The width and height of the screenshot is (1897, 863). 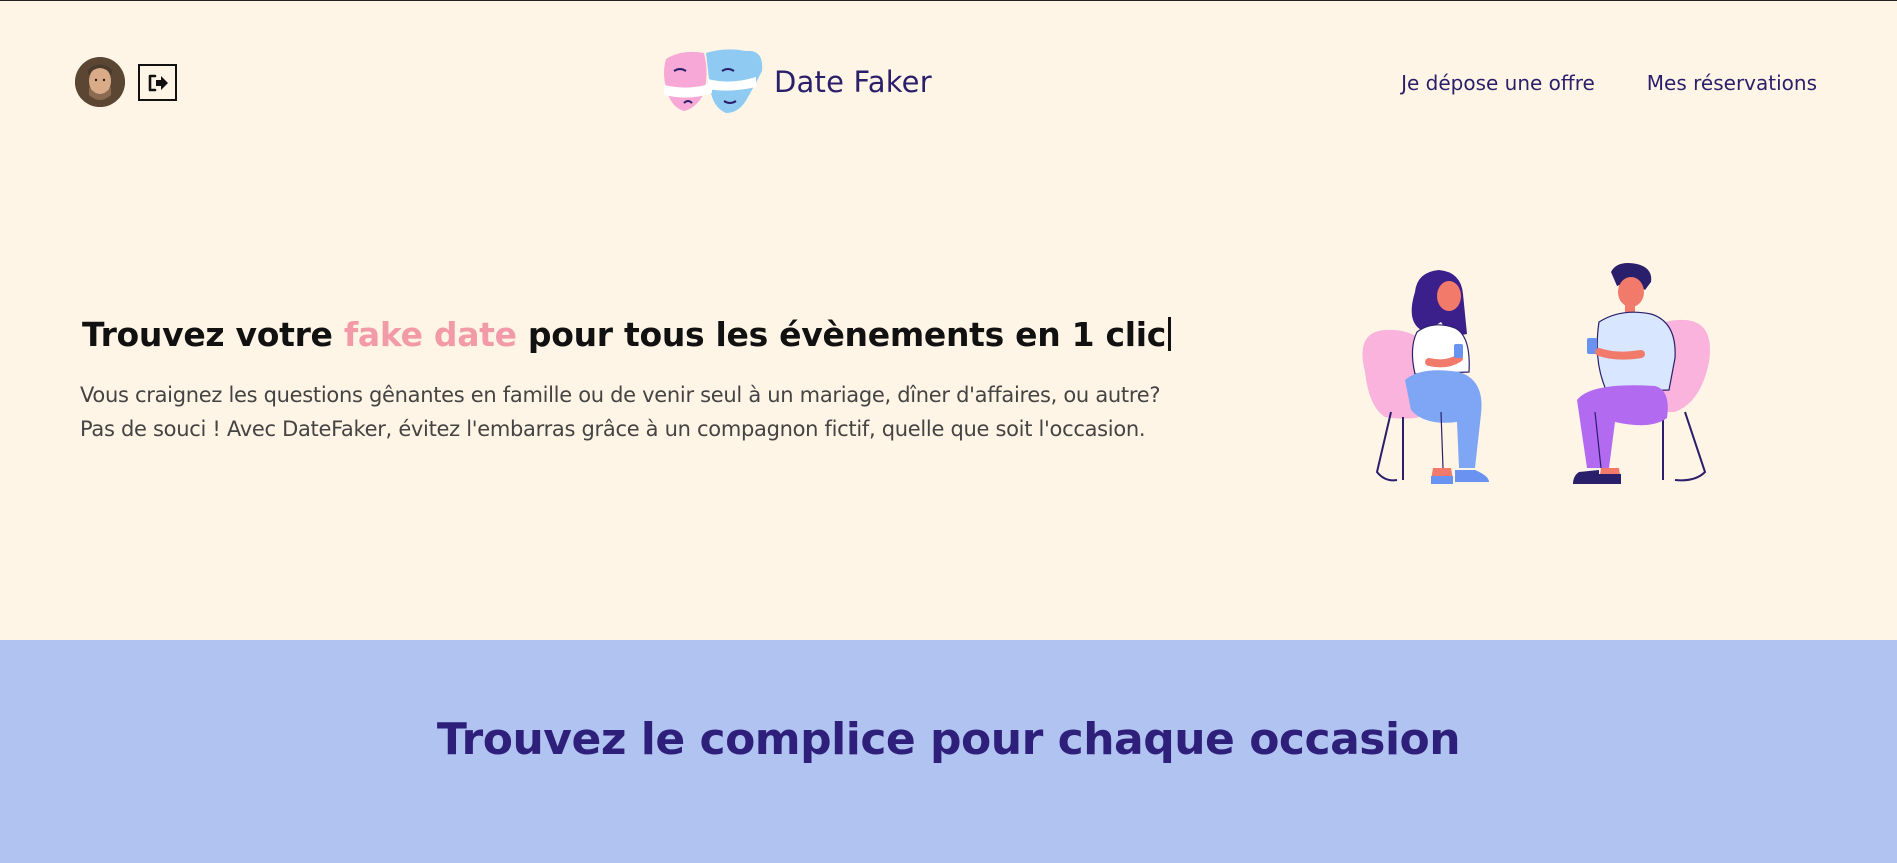 What do you see at coordinates (948, 739) in the screenshot?
I see `occasions-title: Trouvez le complice pour chaque occasion` at bounding box center [948, 739].